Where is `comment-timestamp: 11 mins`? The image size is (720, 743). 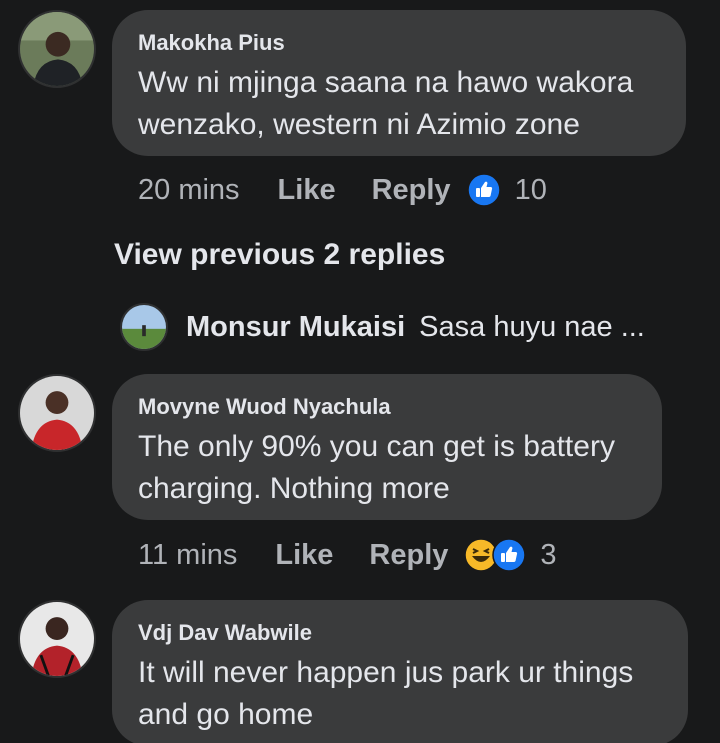
comment-timestamp: 11 mins is located at coordinates (187, 555).